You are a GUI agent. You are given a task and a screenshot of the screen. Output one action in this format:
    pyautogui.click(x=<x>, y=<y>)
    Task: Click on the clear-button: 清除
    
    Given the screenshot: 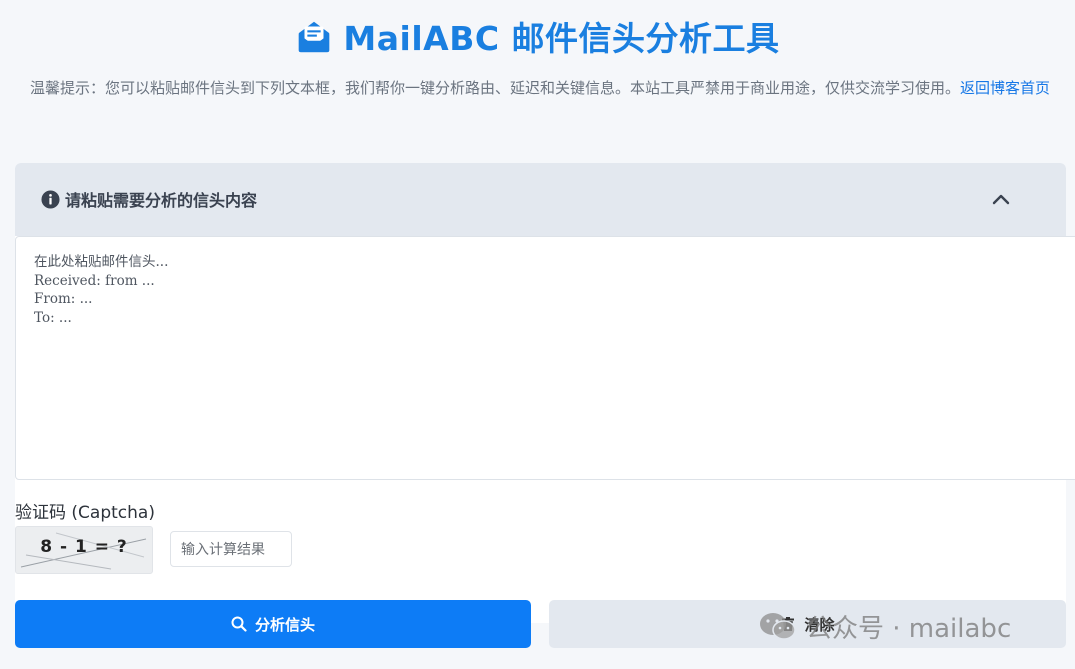 What is the action you would take?
    pyautogui.click(x=807, y=624)
    